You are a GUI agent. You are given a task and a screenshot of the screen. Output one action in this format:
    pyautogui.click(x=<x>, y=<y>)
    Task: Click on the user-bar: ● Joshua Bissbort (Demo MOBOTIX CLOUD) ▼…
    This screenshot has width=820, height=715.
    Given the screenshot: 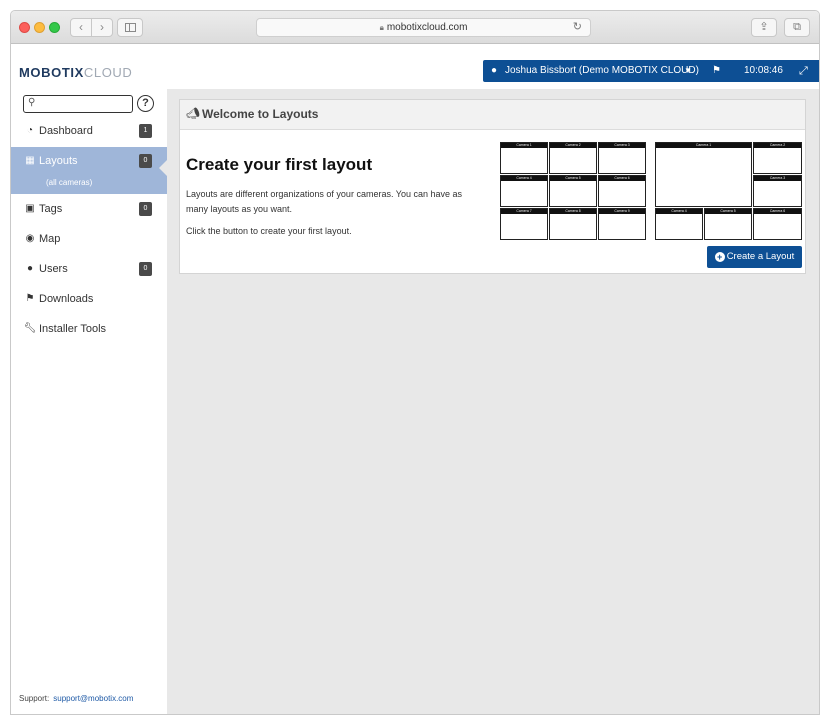 What is the action you would take?
    pyautogui.click(x=651, y=71)
    